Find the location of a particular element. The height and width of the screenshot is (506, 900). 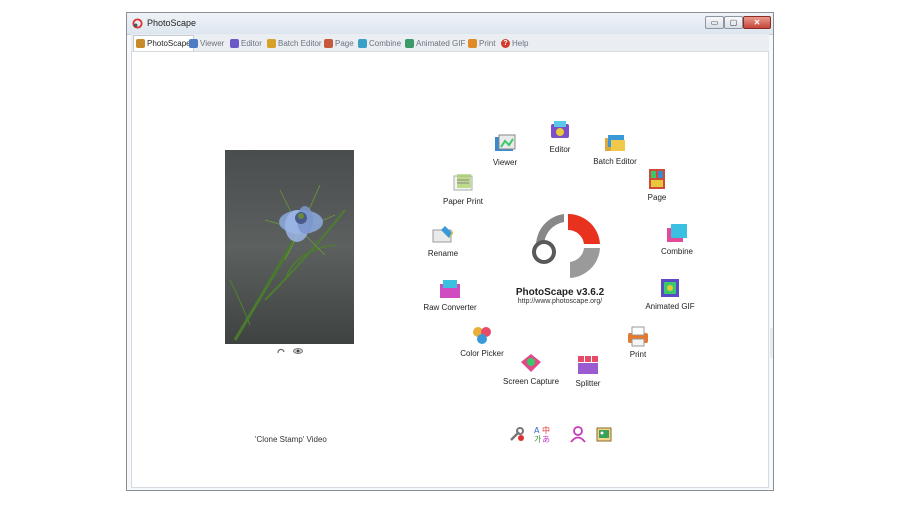

tab-animated-gif: Animated GIF is located at coordinates (435, 43).